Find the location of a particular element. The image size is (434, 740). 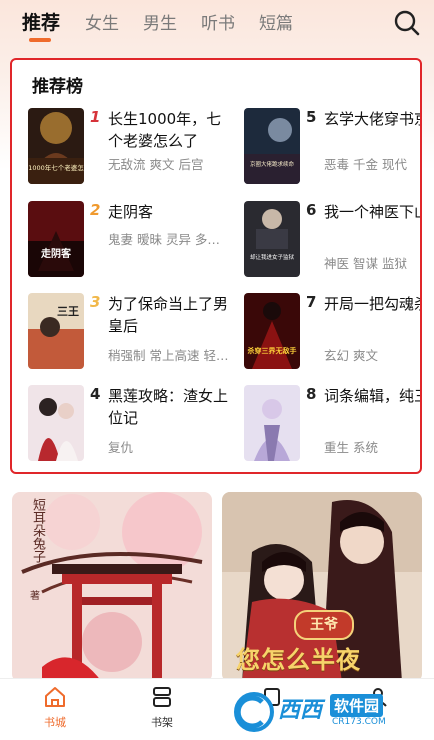

book-title: 长生1000年，七个老婆怎么了 is located at coordinates (165, 130).